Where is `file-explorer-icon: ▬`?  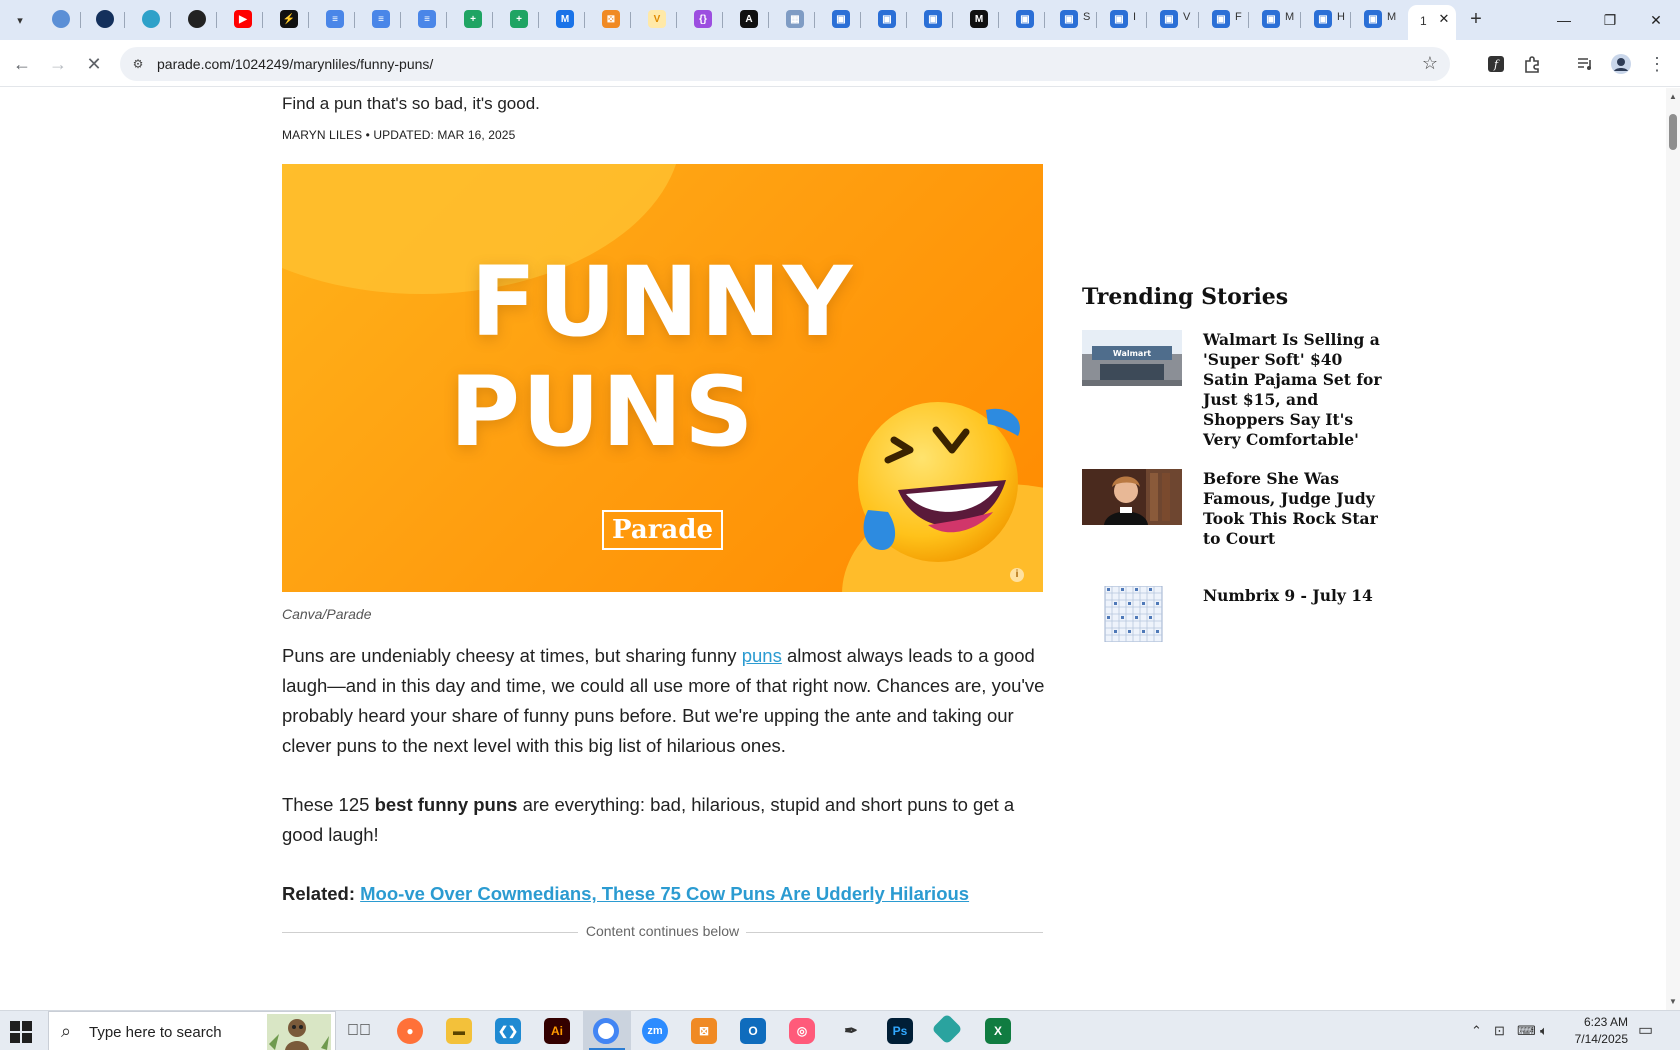 file-explorer-icon: ▬ is located at coordinates (459, 1031).